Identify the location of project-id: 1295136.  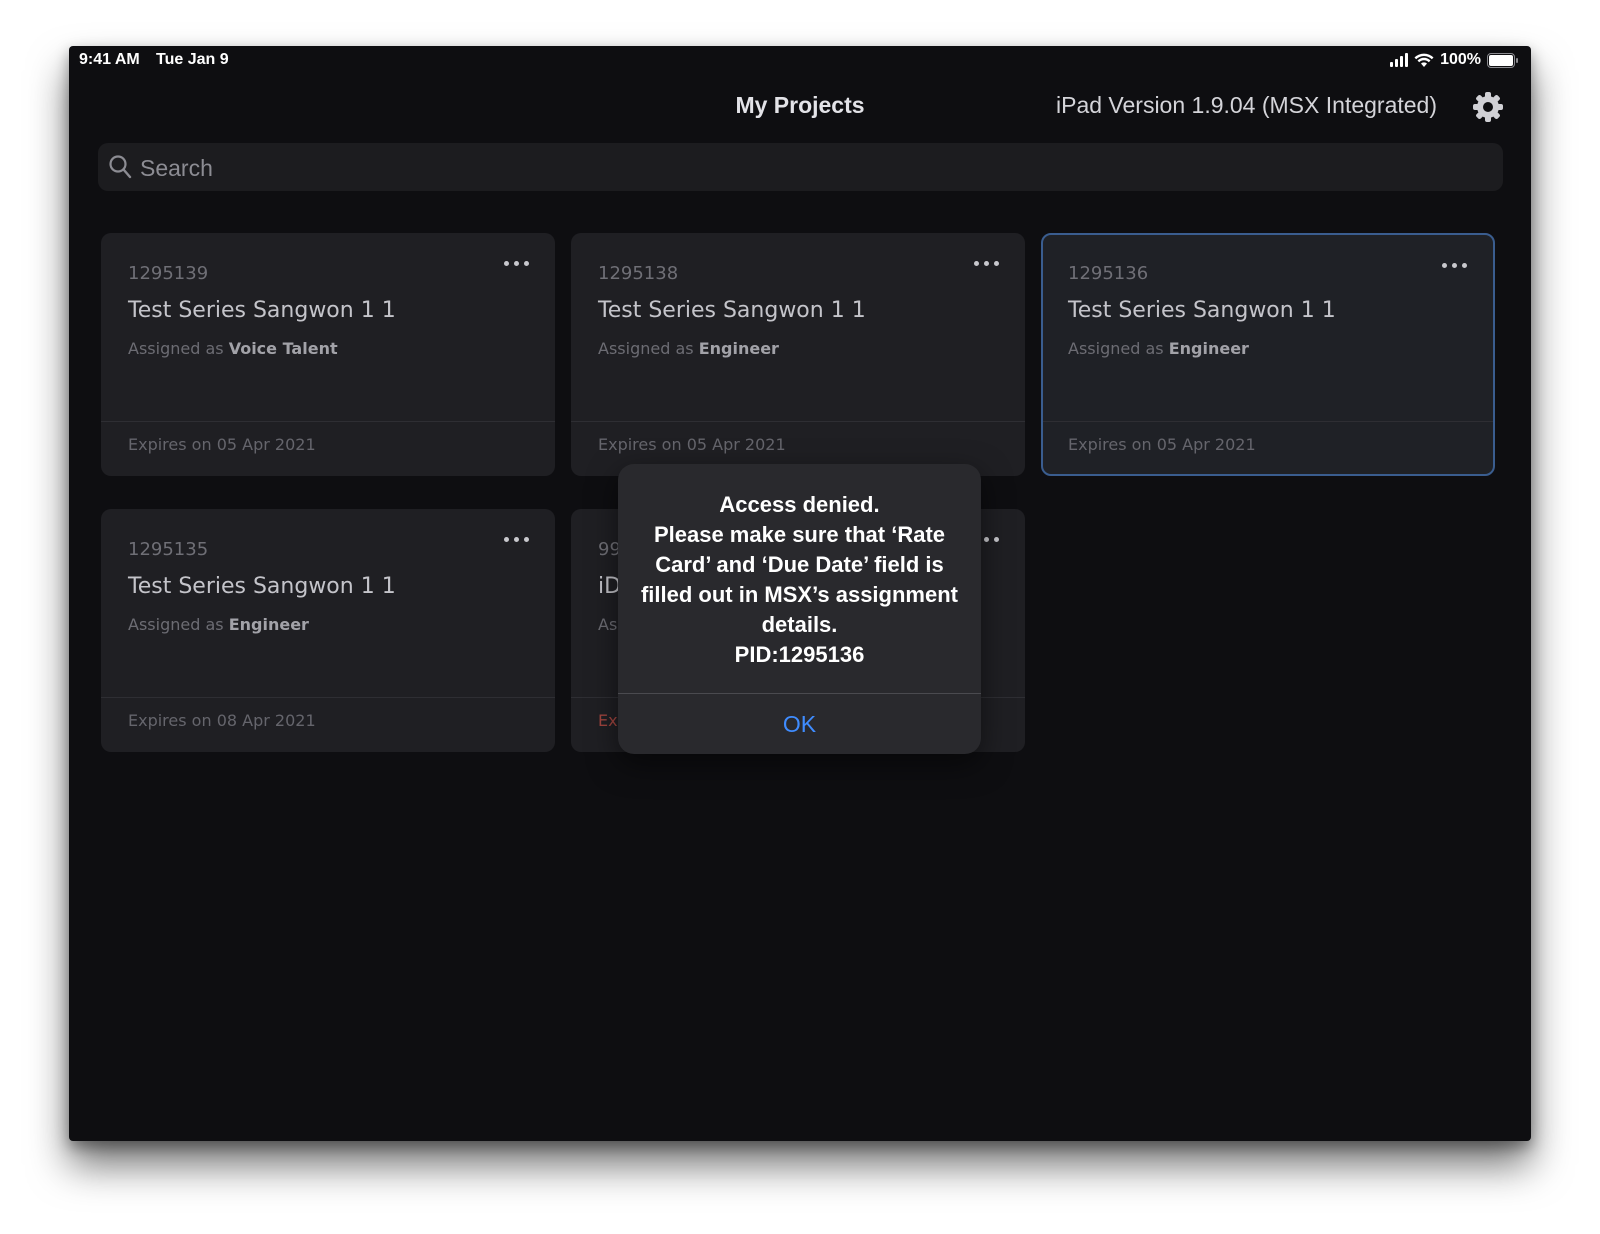
(1108, 273).